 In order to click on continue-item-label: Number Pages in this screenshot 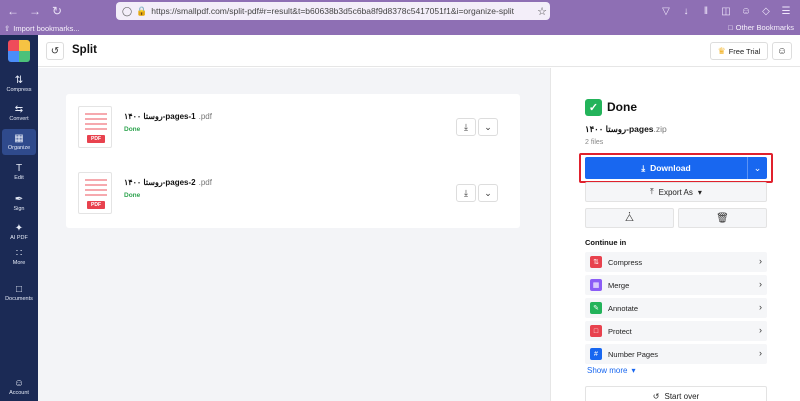, I will do `click(633, 354)`.